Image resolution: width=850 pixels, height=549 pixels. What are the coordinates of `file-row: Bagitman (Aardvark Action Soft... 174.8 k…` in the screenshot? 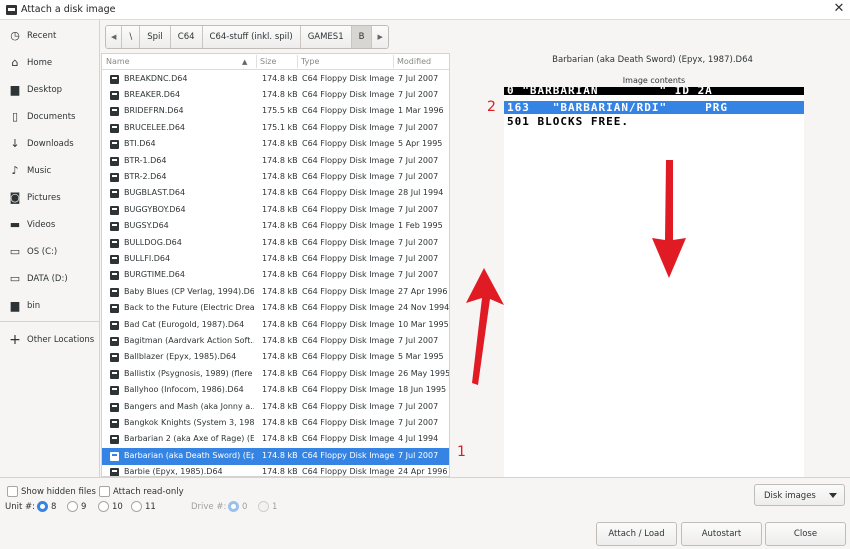 It's located at (275, 341).